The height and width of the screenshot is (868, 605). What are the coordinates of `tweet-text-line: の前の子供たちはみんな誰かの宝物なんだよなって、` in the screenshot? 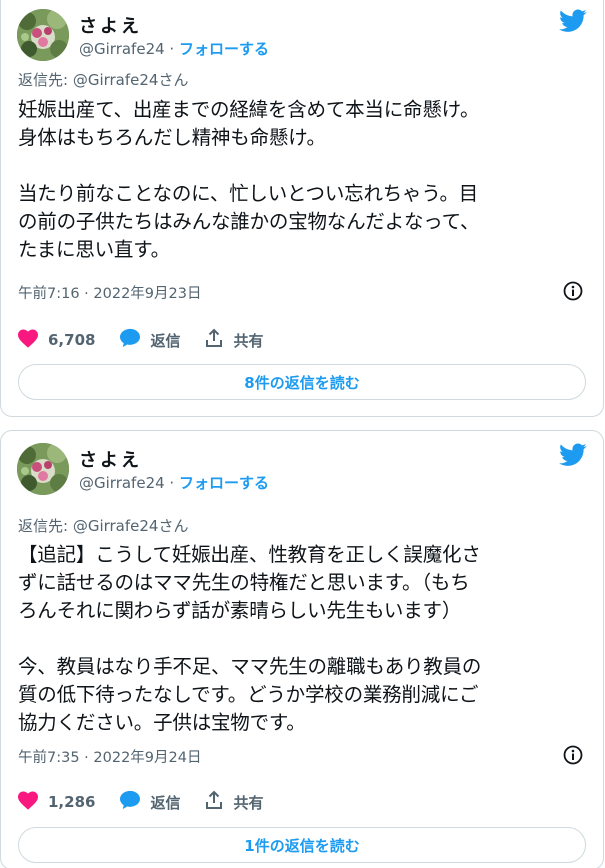 It's located at (249, 221).